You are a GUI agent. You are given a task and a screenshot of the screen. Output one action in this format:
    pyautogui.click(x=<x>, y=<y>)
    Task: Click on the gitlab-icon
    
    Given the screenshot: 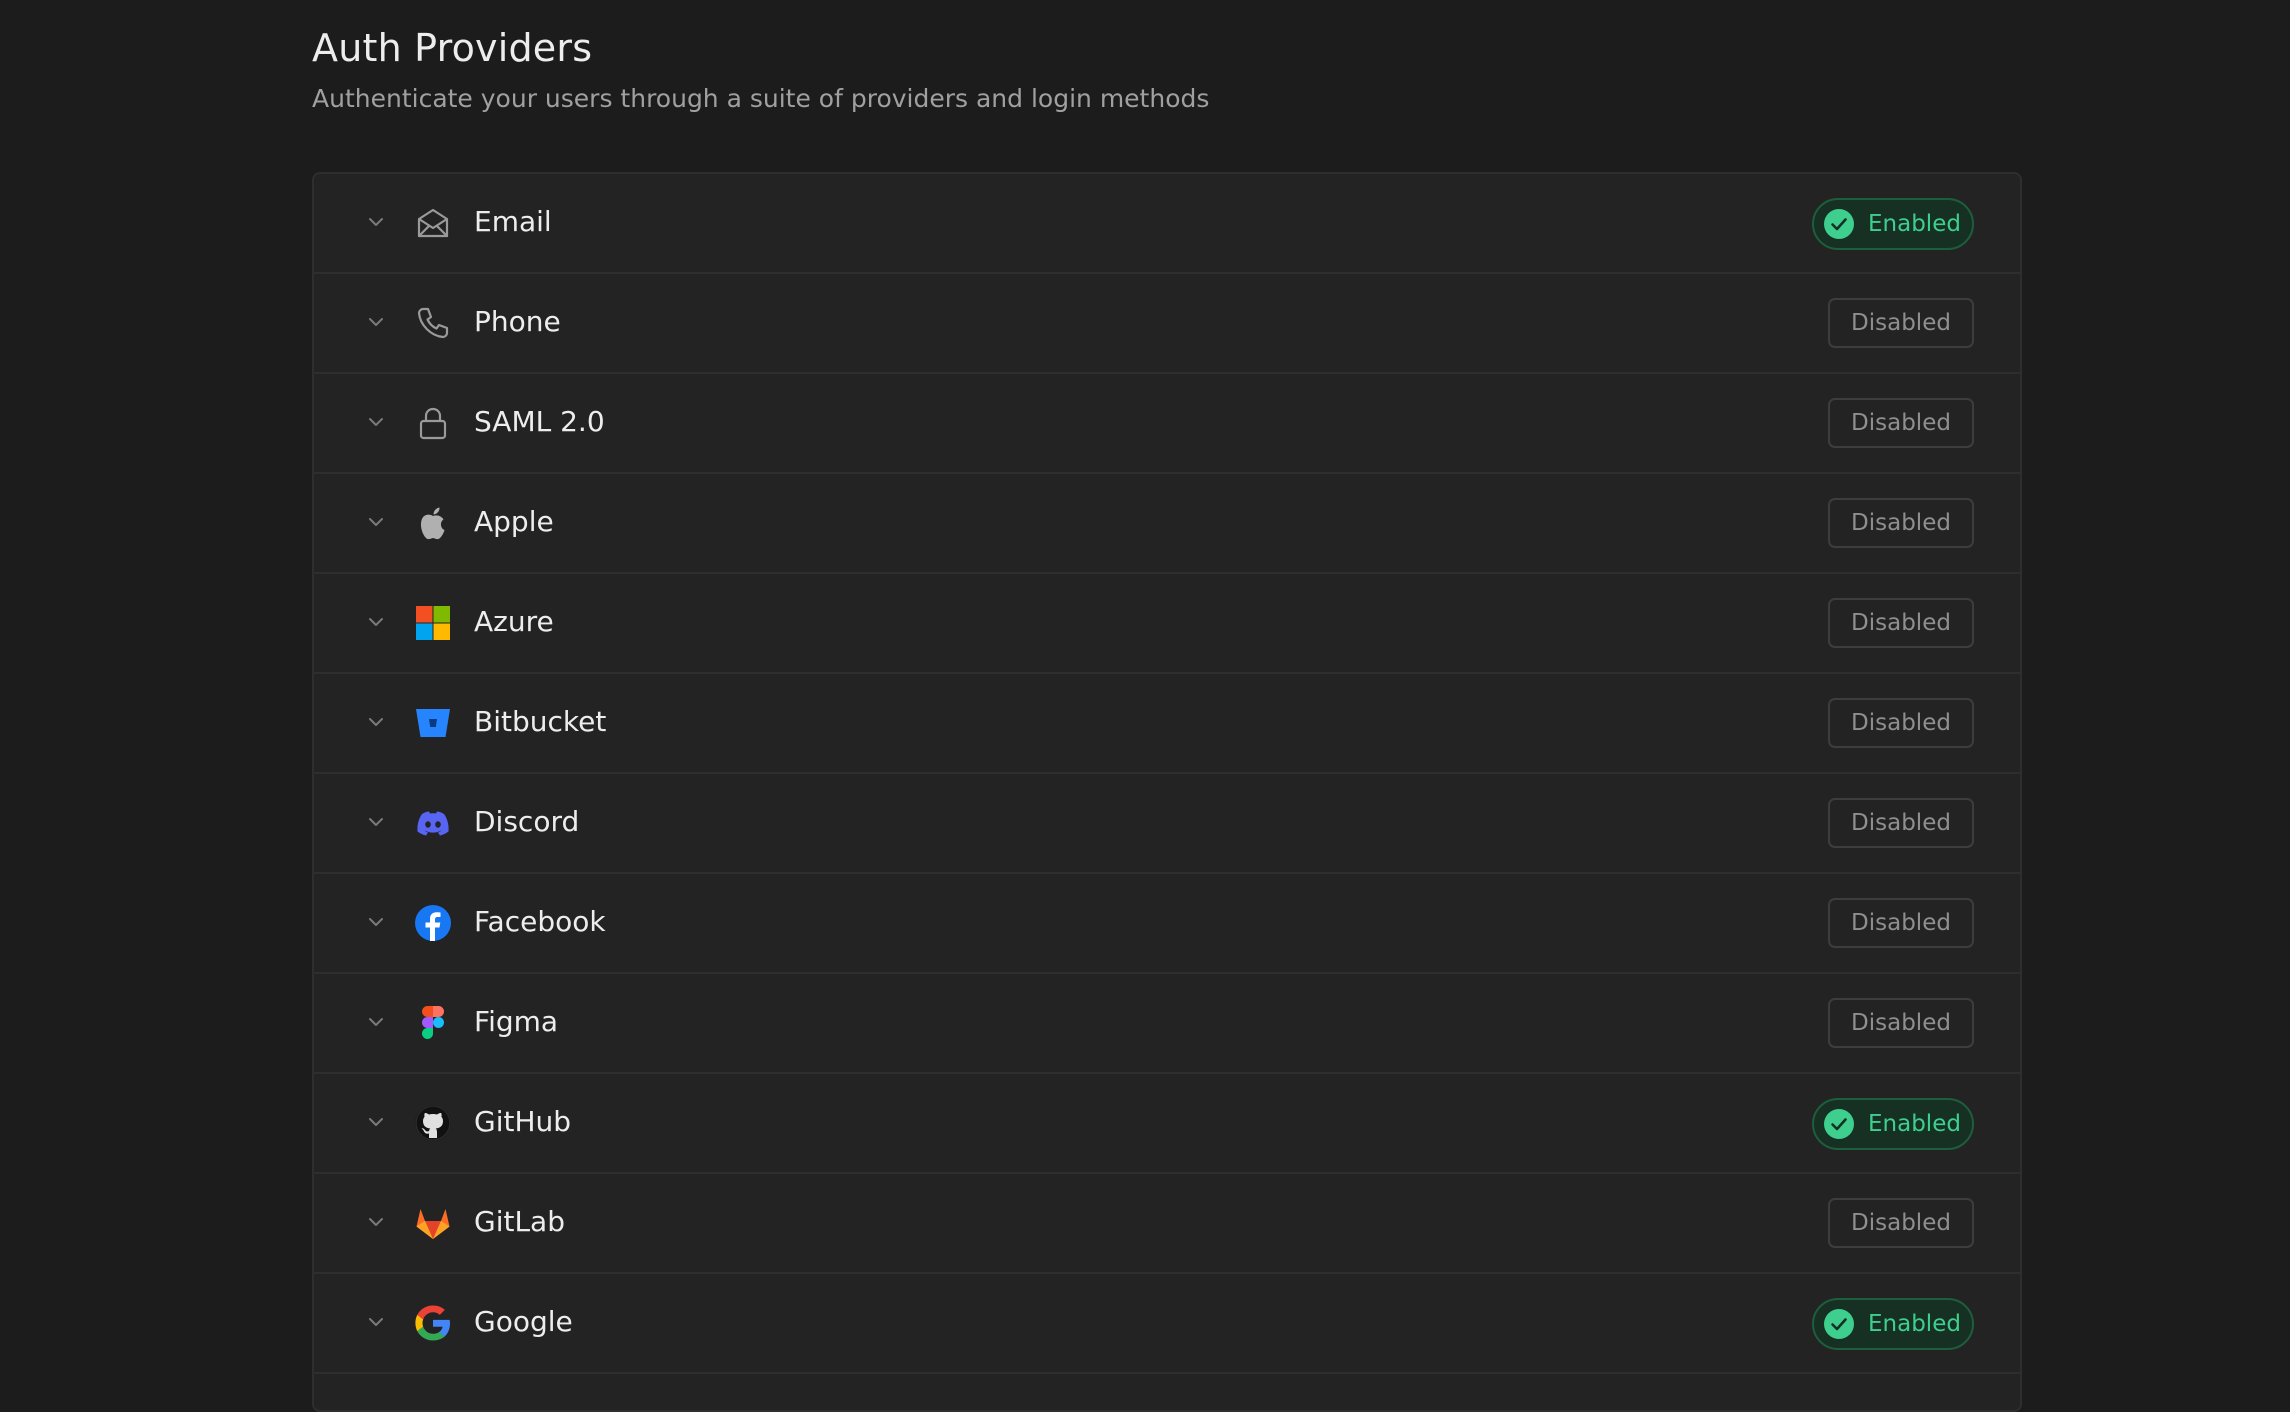 What is the action you would take?
    pyautogui.click(x=433, y=1223)
    